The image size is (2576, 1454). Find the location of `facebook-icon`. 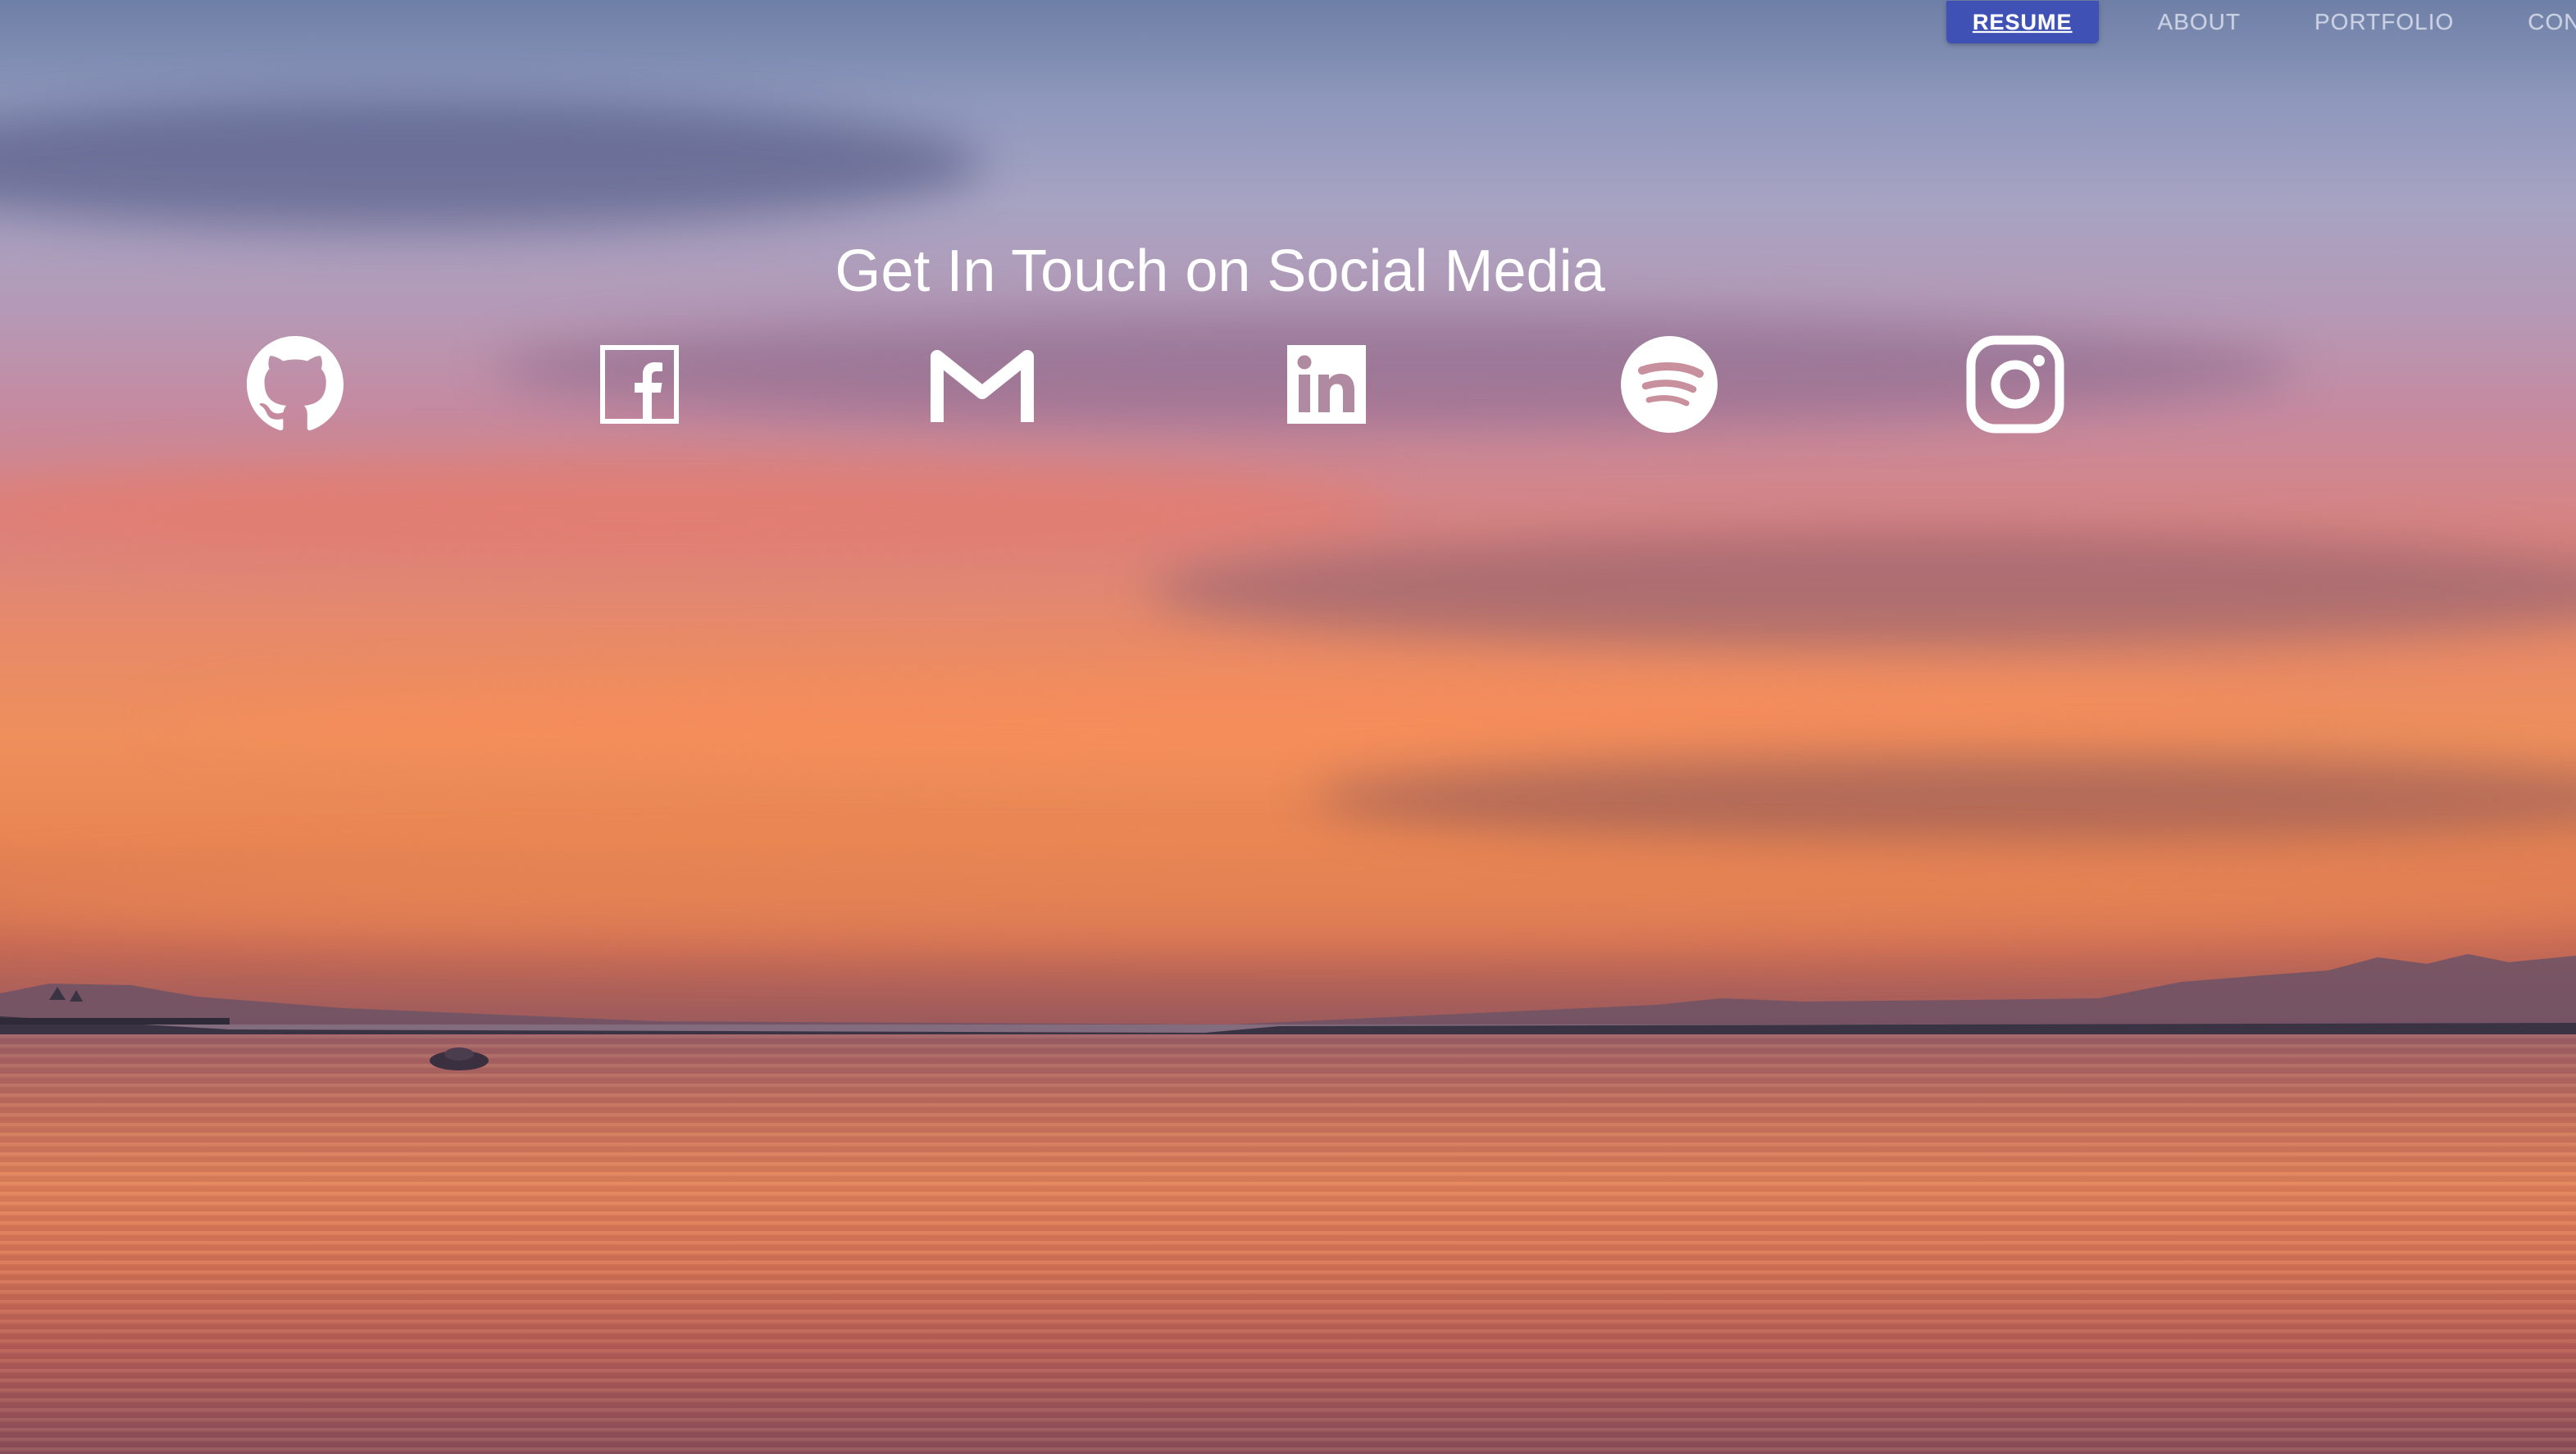

facebook-icon is located at coordinates (639, 384).